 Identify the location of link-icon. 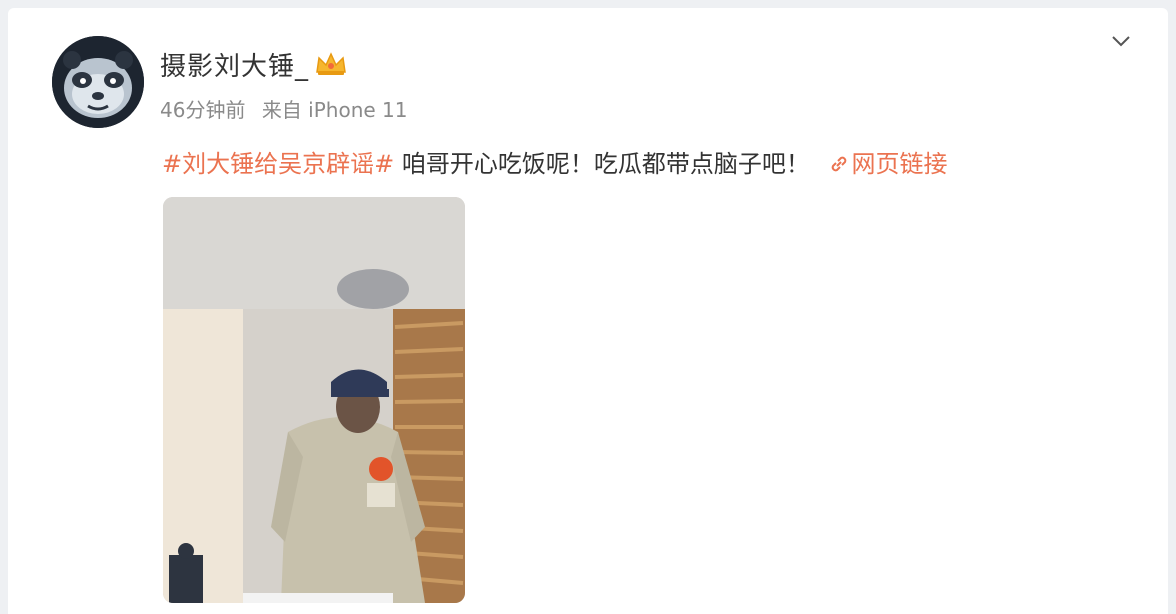
(838, 164).